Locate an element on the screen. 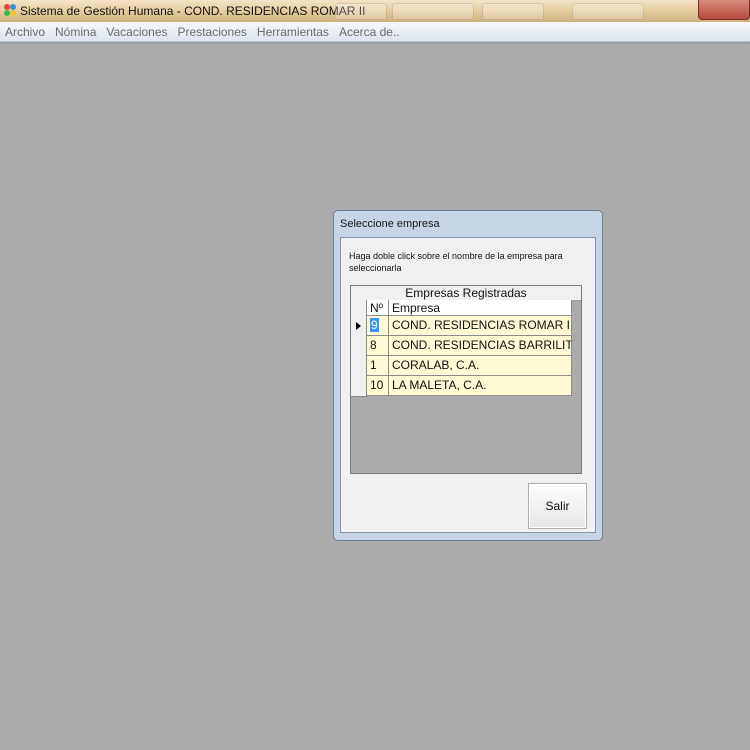  column-header-number: Nº is located at coordinates (378, 308).